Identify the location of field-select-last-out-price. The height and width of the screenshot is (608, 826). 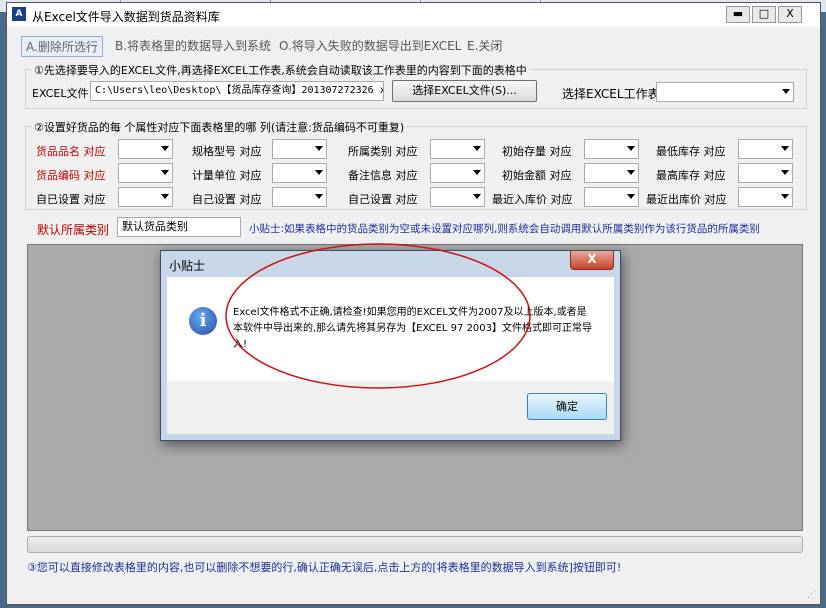
(765, 197).